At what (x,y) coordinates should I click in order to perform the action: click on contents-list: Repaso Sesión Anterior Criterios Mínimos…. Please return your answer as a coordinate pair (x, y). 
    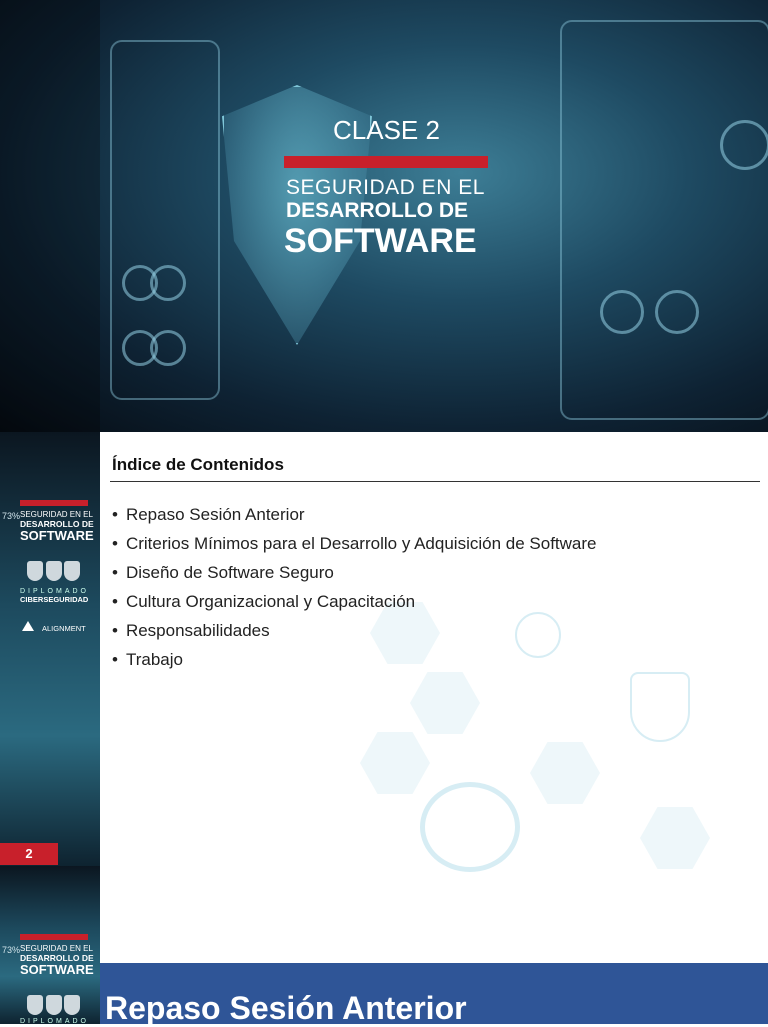
    Looking at the image, I should click on (354, 591).